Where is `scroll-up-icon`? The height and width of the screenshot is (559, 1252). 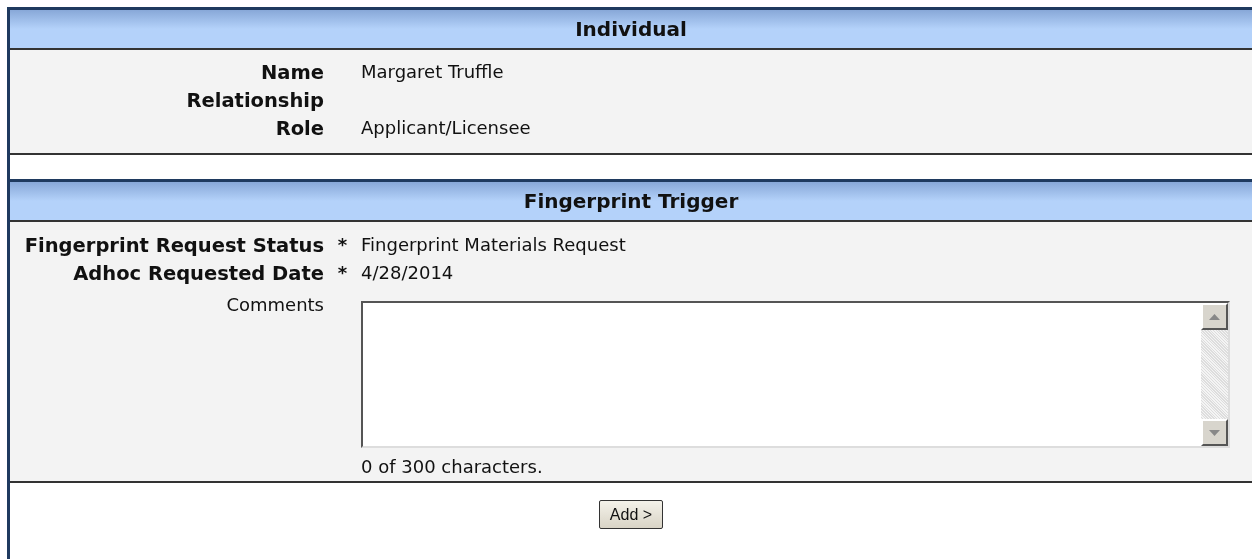
scroll-up-icon is located at coordinates (1214, 316).